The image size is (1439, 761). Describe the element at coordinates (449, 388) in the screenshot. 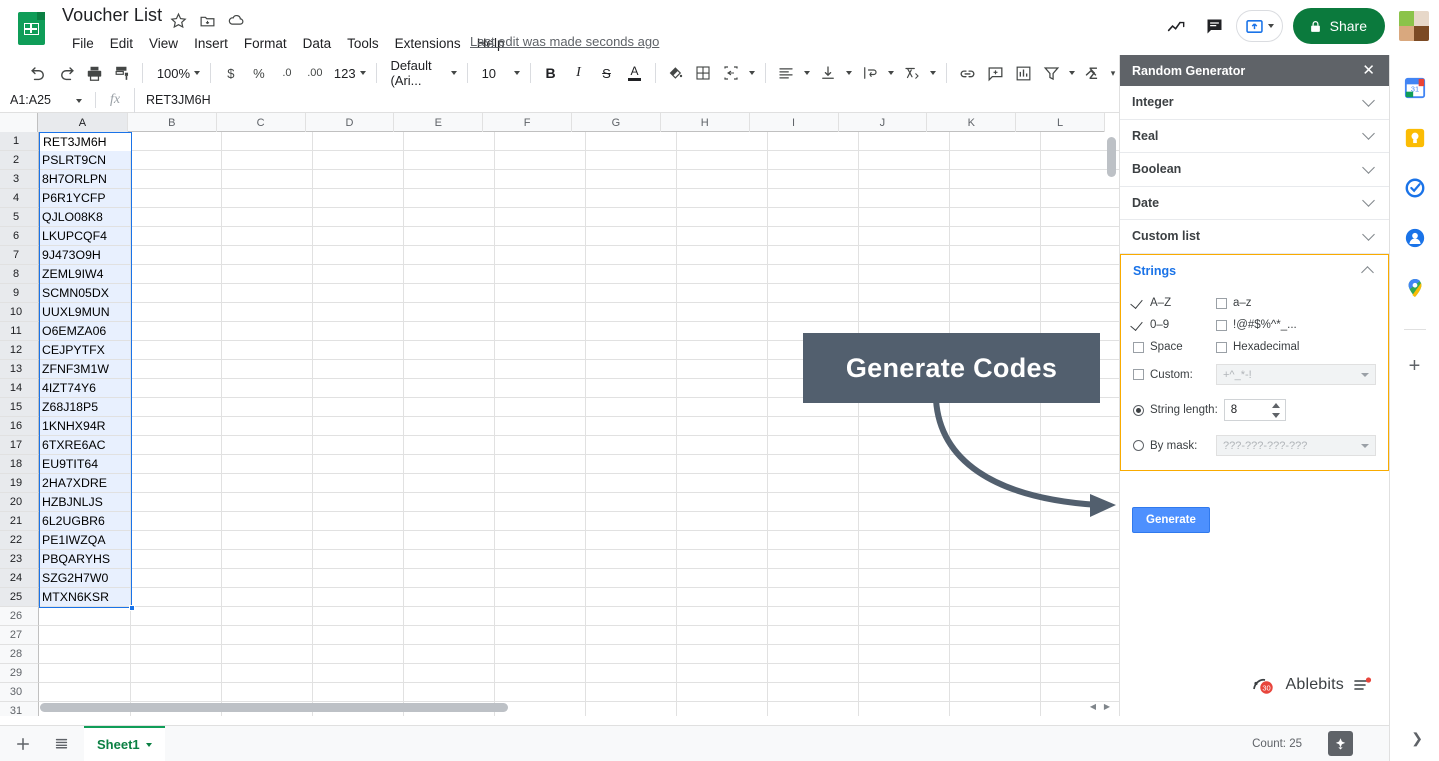

I see `cell-E14` at that location.